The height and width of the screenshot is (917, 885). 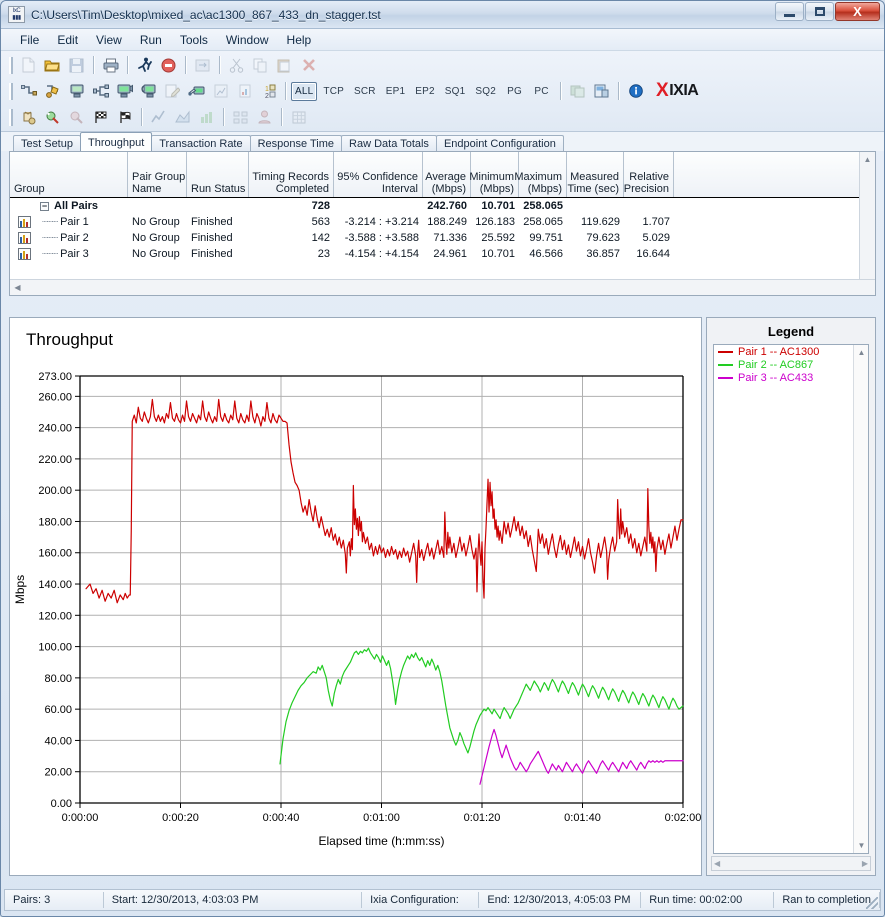 I want to click on filter-sq2-button: SQ2, so click(x=485, y=91).